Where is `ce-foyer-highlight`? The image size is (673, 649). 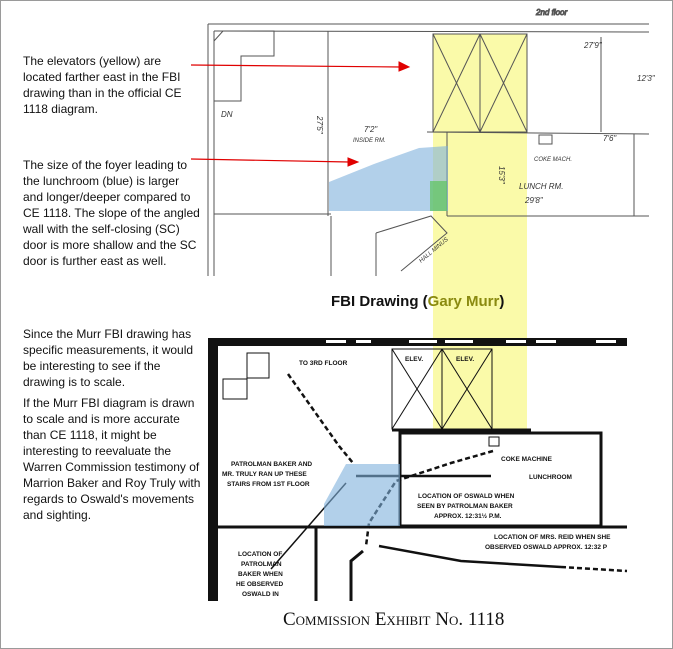
ce-foyer-highlight is located at coordinates (362, 495).